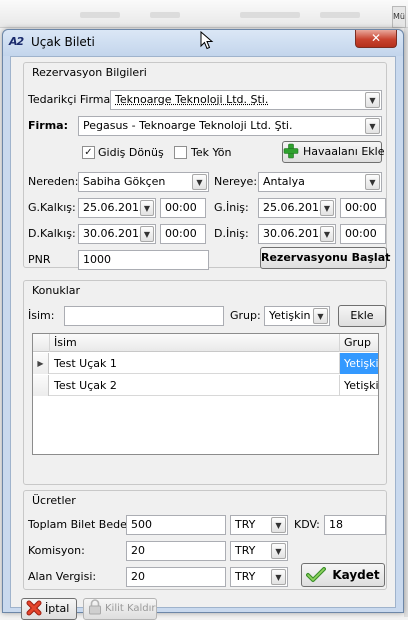  What do you see at coordinates (176, 551) in the screenshot?
I see `commission-input: 20` at bounding box center [176, 551].